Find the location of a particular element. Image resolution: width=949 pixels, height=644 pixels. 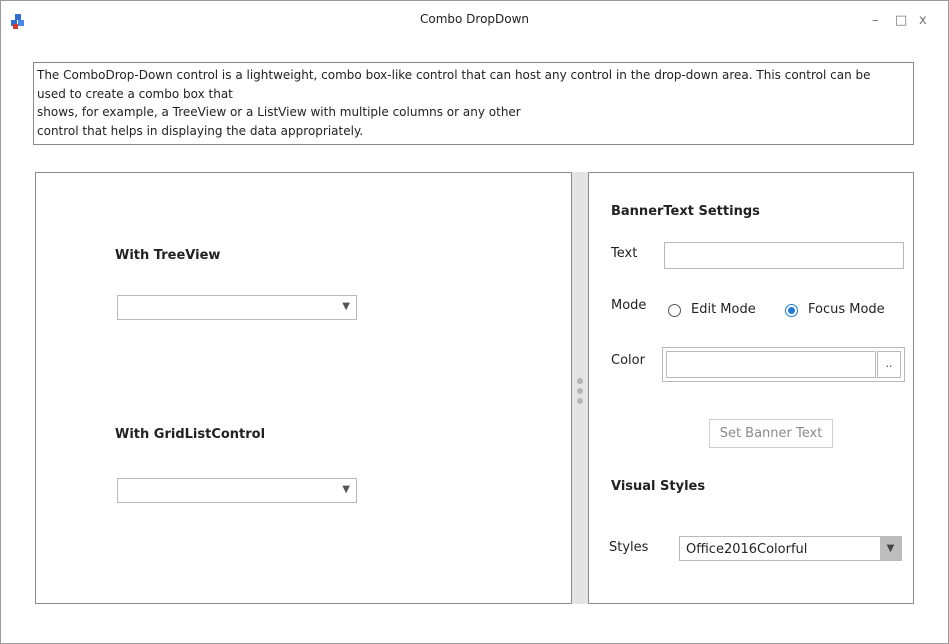

banner-settings-heading: BannerText Settings is located at coordinates (685, 211).